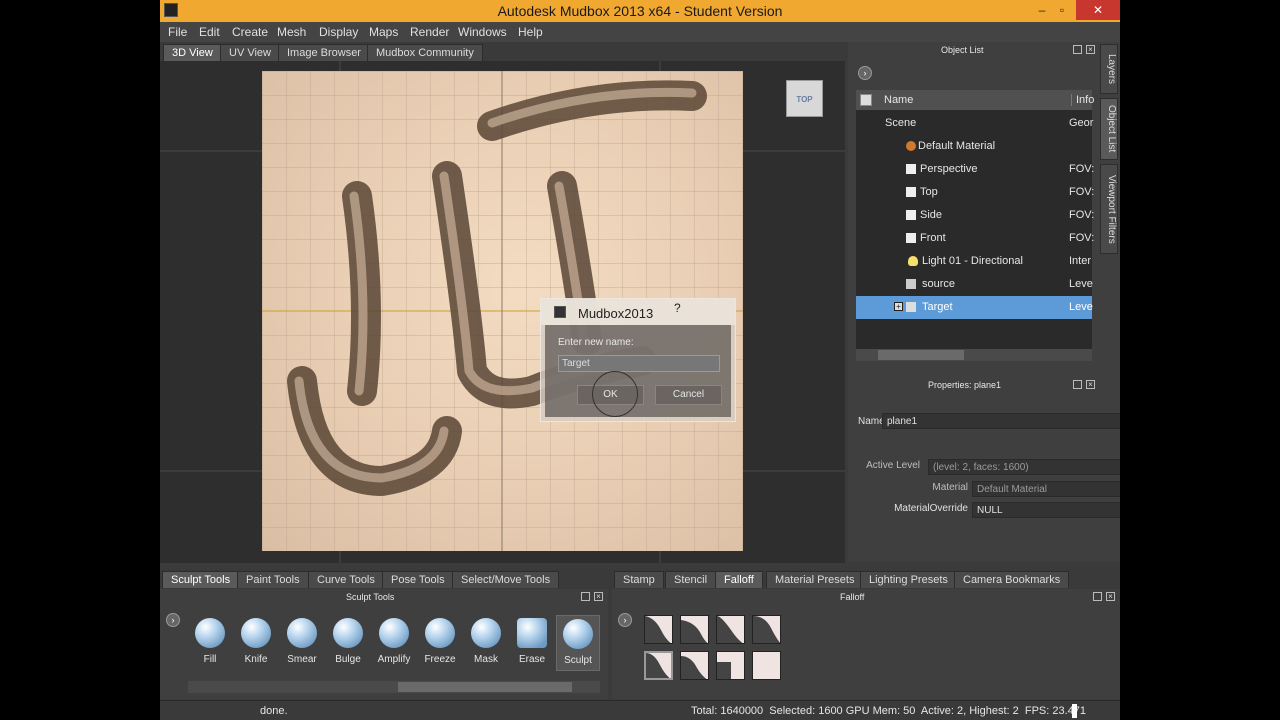 This screenshot has width=1280, height=720. Describe the element at coordinates (866, 100) in the screenshot. I see `lock-icon` at that location.